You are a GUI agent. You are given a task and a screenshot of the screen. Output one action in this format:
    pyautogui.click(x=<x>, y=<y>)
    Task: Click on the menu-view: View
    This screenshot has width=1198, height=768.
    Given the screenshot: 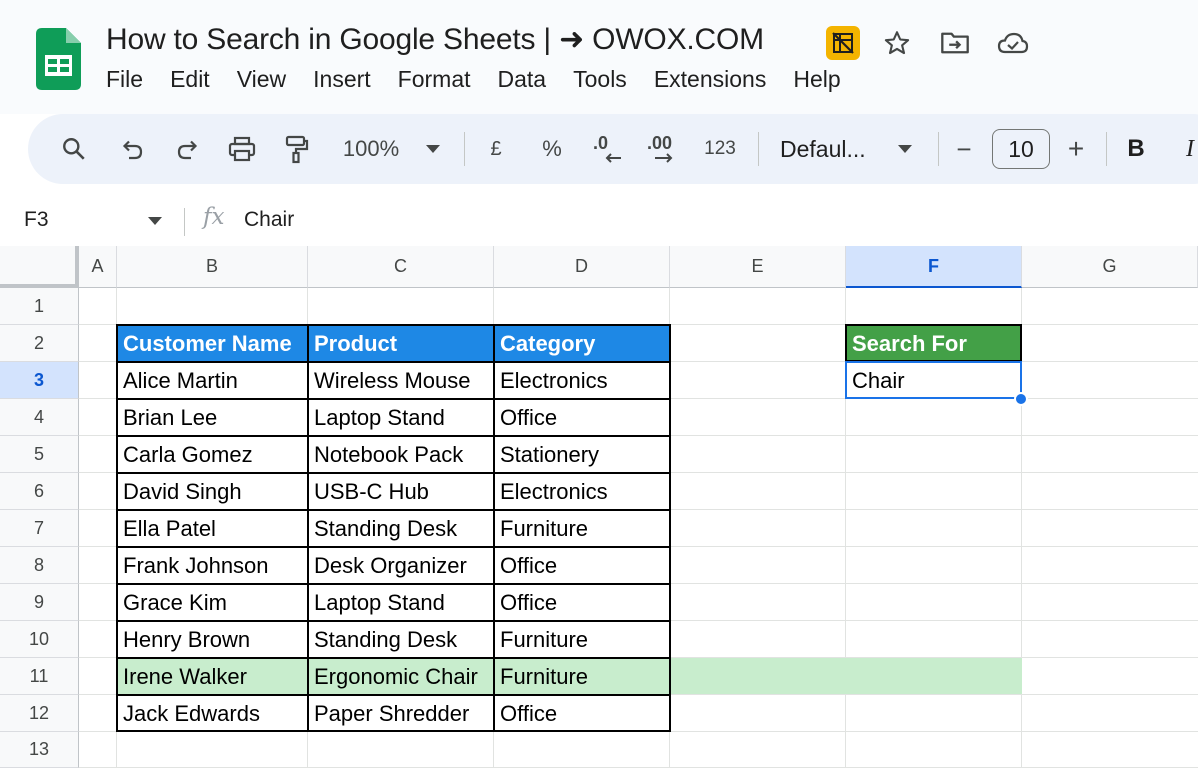 What is the action you would take?
    pyautogui.click(x=261, y=79)
    